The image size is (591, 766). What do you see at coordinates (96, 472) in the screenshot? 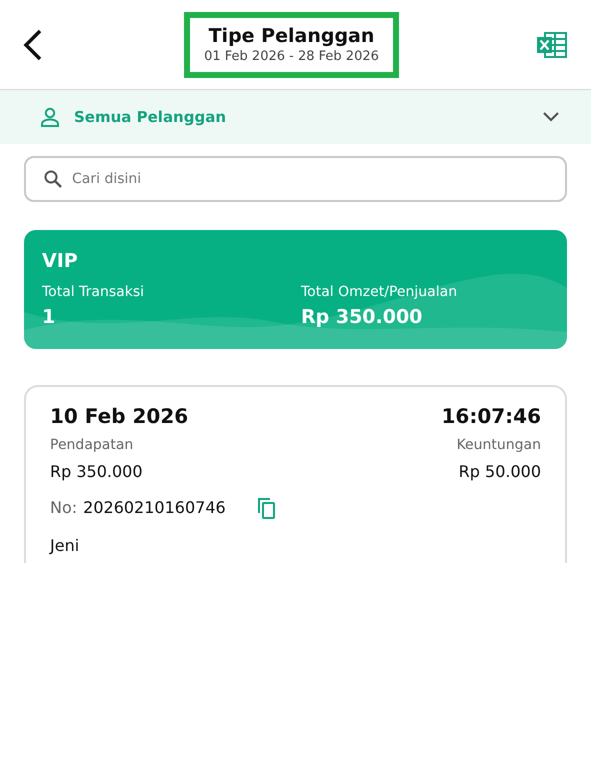
I see `income-value: Rp 350.000` at bounding box center [96, 472].